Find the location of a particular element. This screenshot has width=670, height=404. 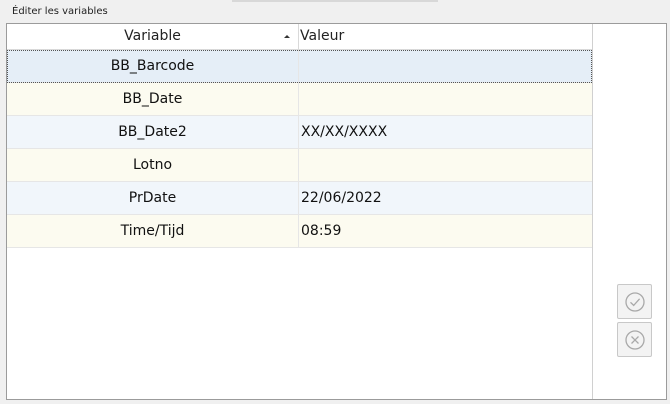

variable-name-cell: PrDate is located at coordinates (152, 198).